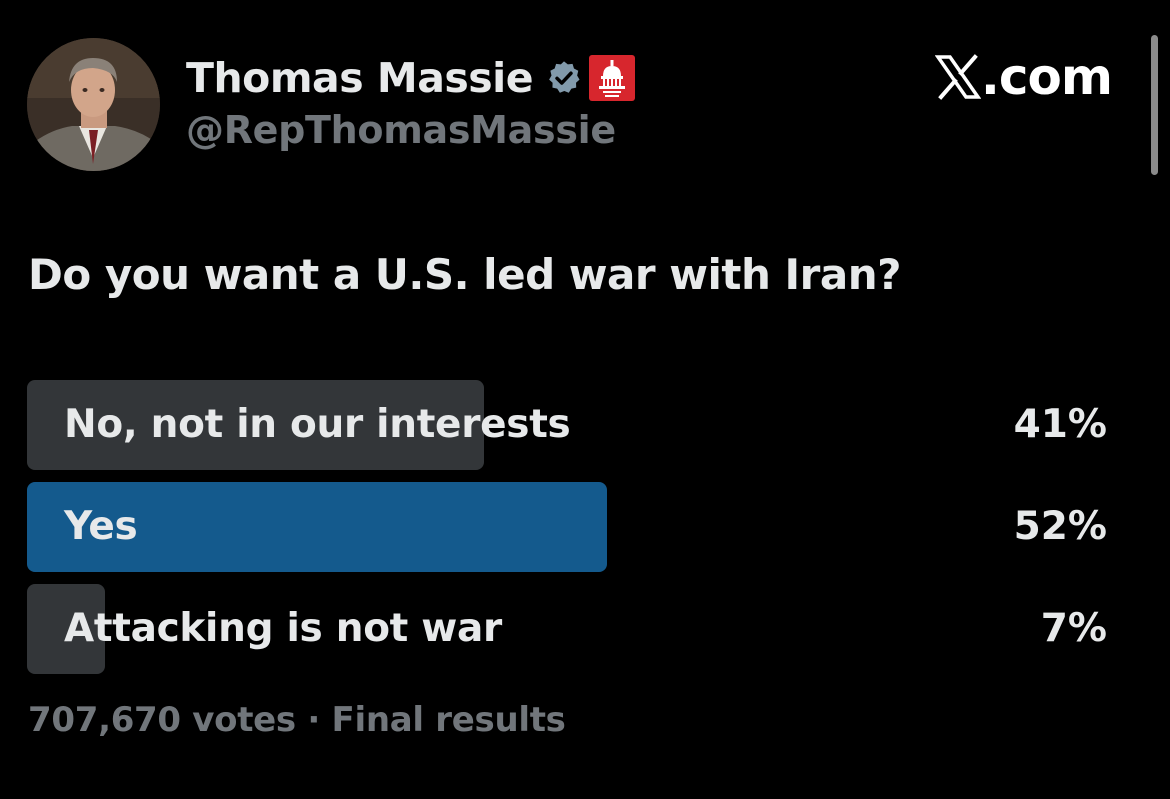 This screenshot has height=799, width=1170. I want to click on brand-watermark: .com, so click(1023, 77).